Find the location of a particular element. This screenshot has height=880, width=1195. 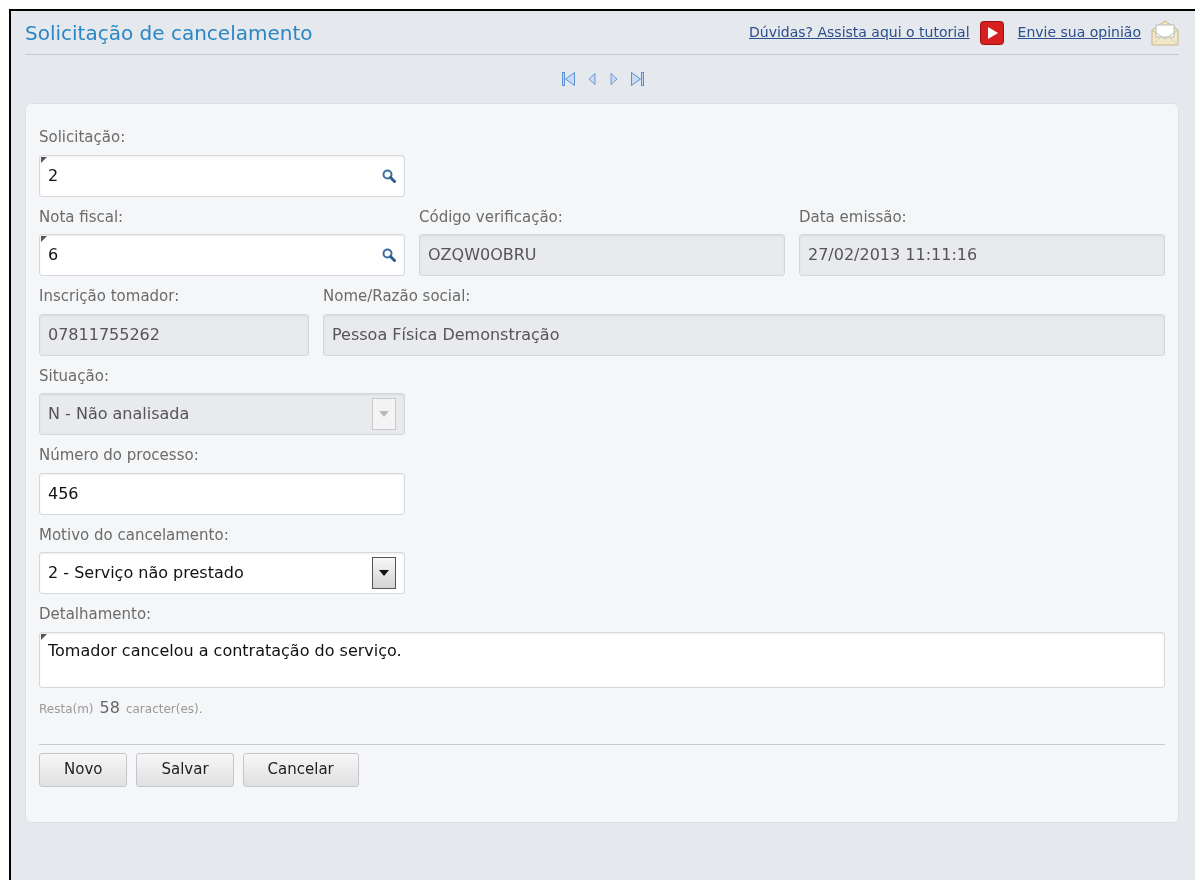

field-label: Número do processo: is located at coordinates (119, 455).